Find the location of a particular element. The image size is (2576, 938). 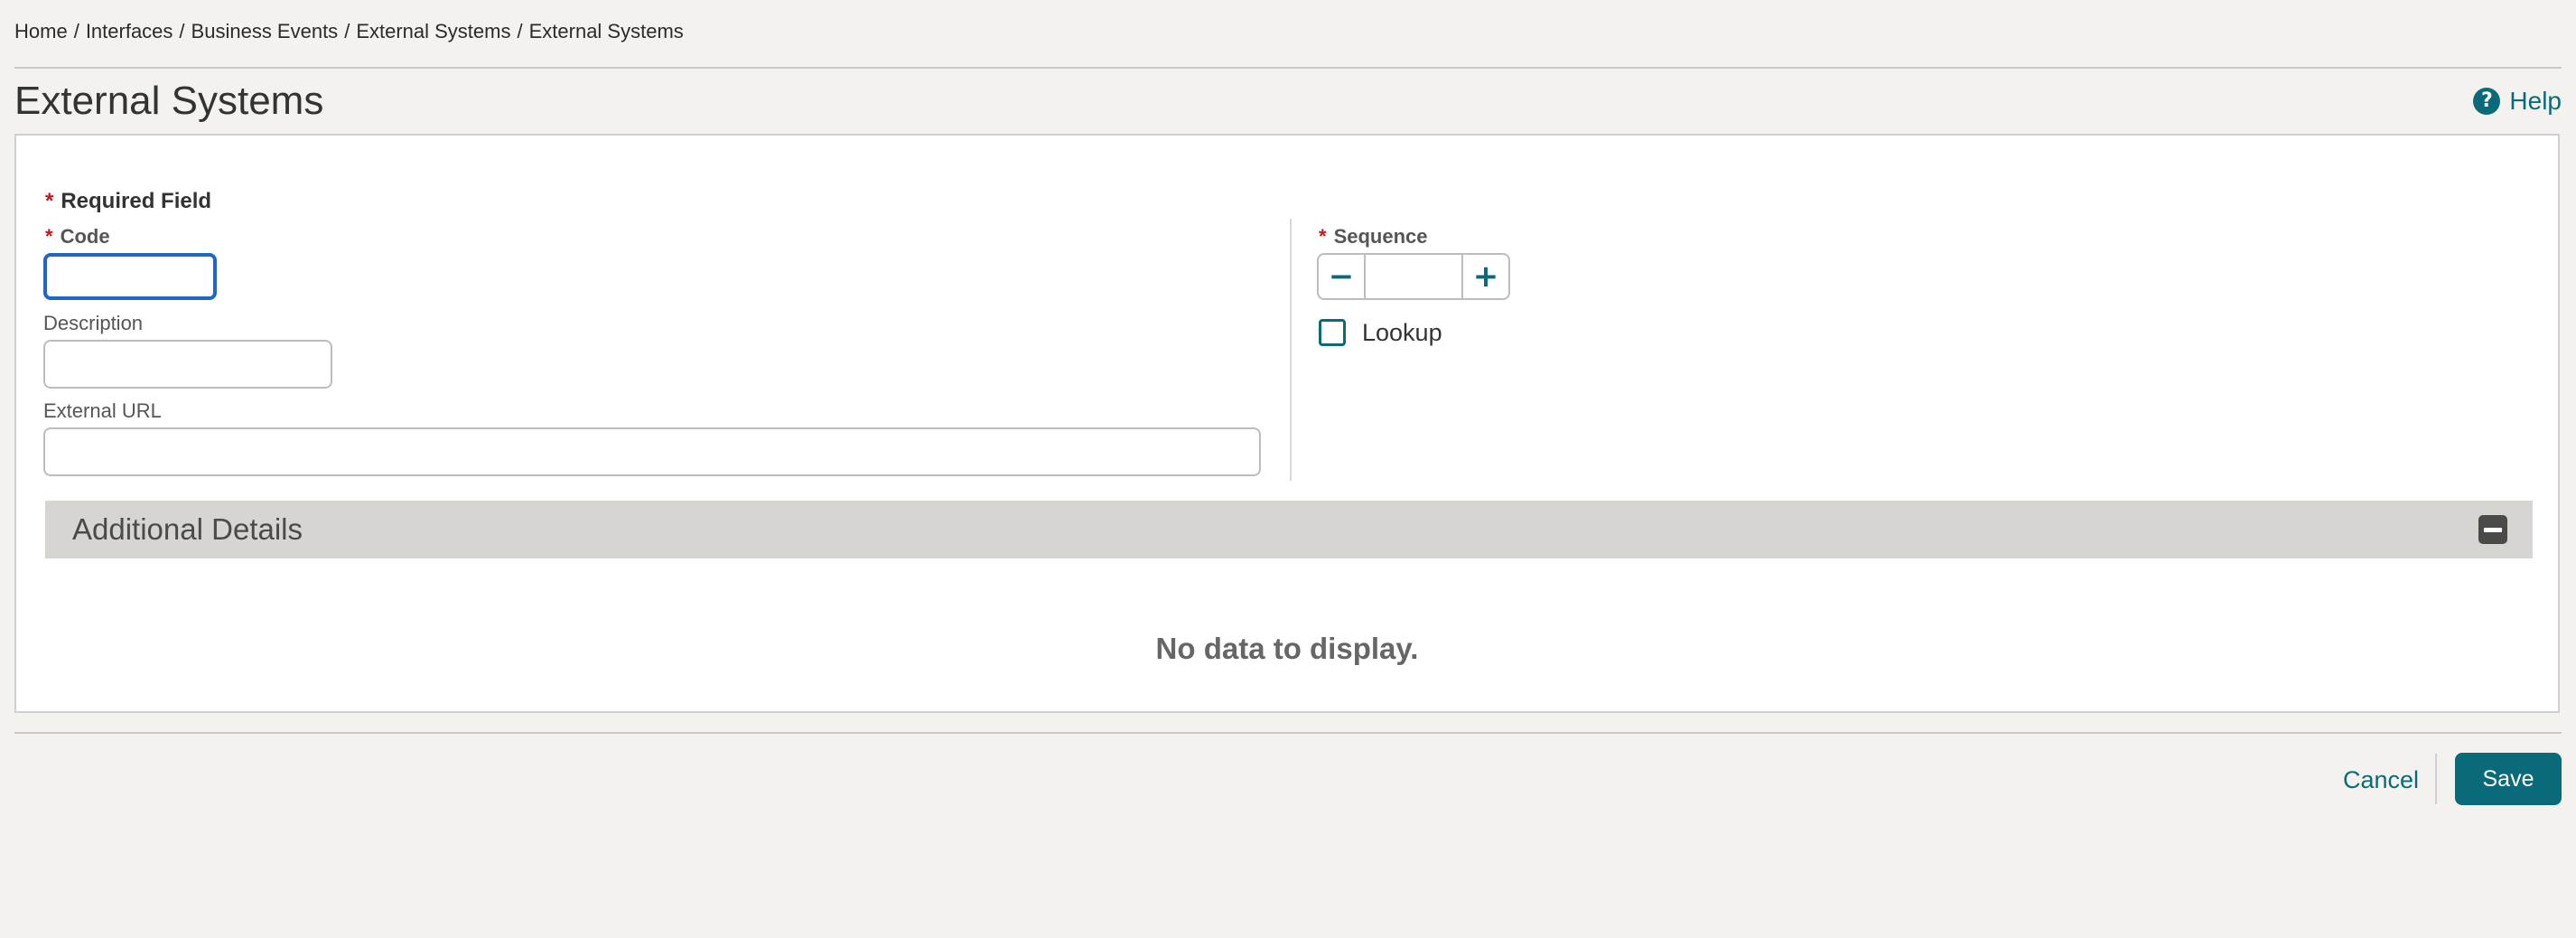

required-legend-text: Required Field is located at coordinates (136, 201).